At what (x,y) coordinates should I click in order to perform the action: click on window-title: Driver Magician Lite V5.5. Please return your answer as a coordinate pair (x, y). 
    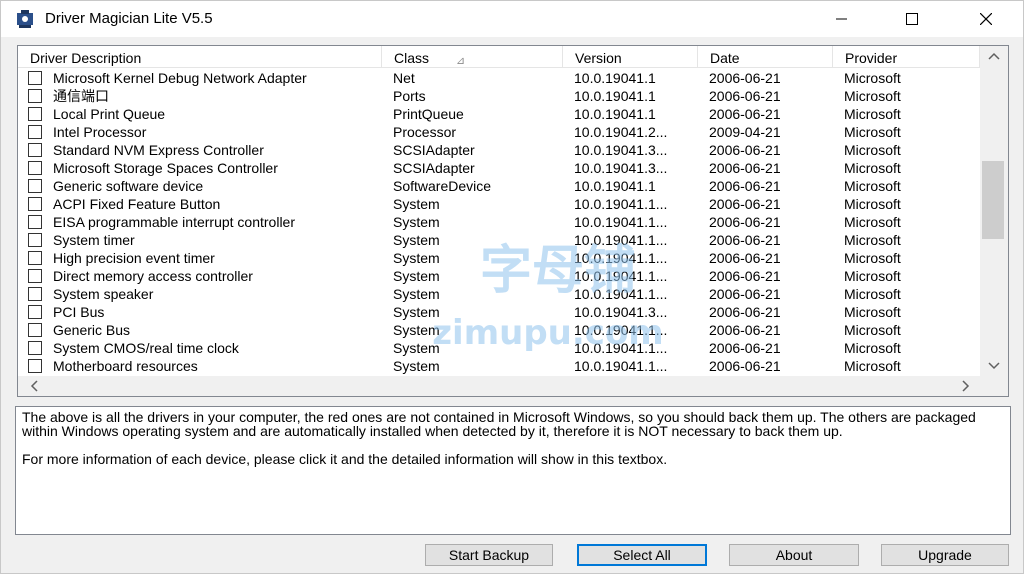
    Looking at the image, I should click on (129, 18).